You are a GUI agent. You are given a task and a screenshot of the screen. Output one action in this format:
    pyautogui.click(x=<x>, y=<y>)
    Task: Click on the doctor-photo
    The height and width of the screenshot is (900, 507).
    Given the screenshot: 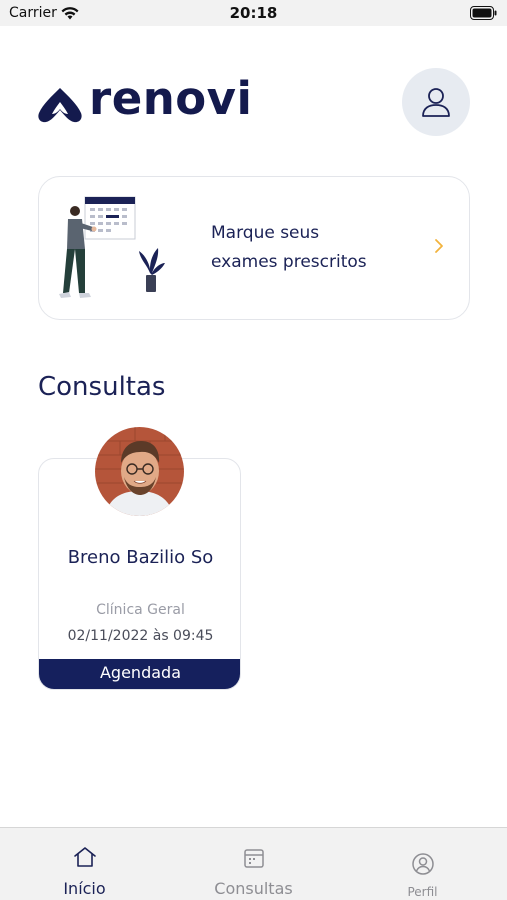 What is the action you would take?
    pyautogui.click(x=139, y=471)
    